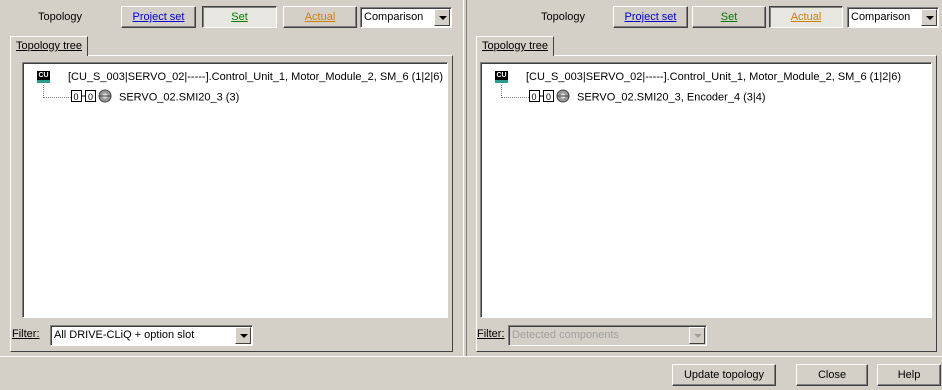 The width and height of the screenshot is (942, 390). Describe the element at coordinates (124, 335) in the screenshot. I see `filter-value: All DRIVE-CLiQ + option slot` at that location.